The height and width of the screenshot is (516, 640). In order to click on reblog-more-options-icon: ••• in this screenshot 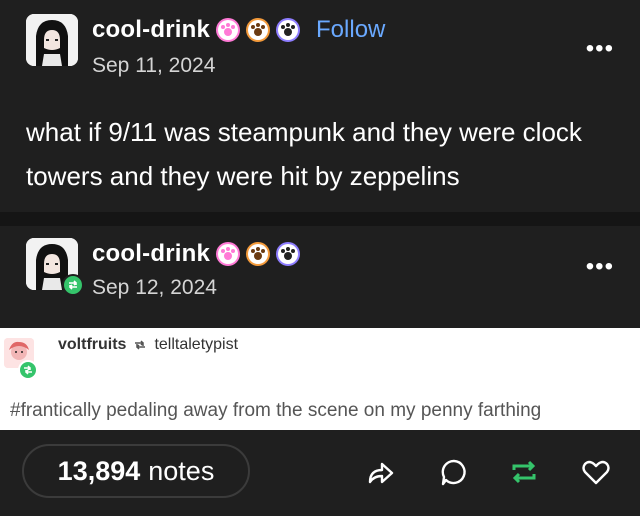, I will do `click(600, 267)`.